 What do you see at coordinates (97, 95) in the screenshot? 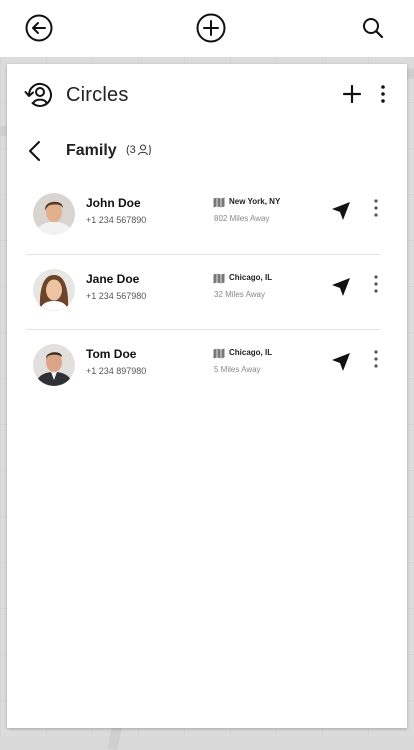
I see `page-title: Circles` at bounding box center [97, 95].